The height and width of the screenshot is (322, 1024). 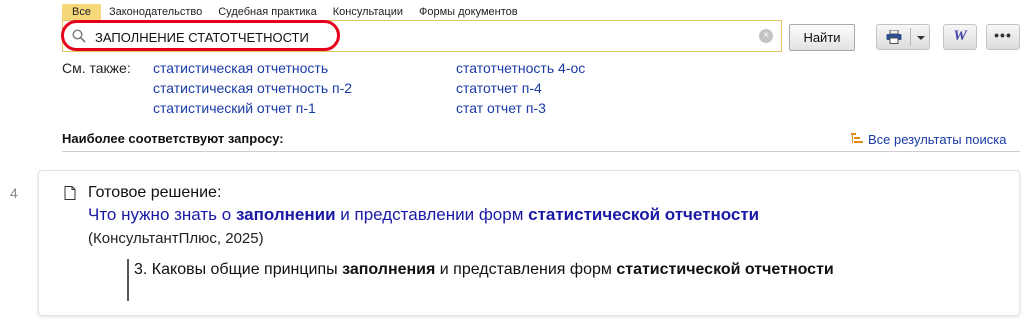 What do you see at coordinates (725, 269) in the screenshot?
I see `snippet-highlight: статистической отчетности` at bounding box center [725, 269].